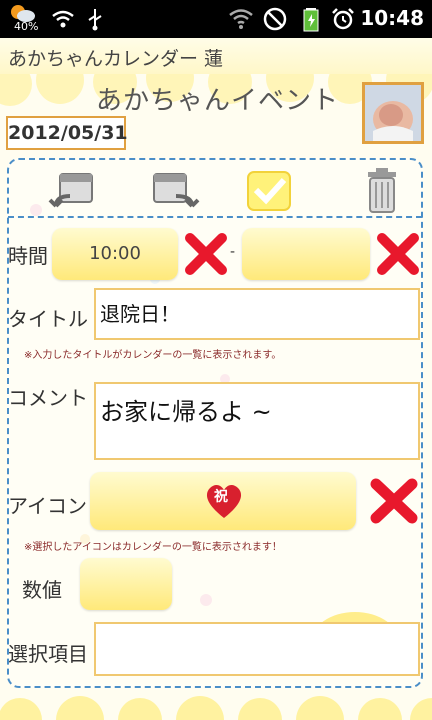  I want to click on choice-input, so click(257, 649).